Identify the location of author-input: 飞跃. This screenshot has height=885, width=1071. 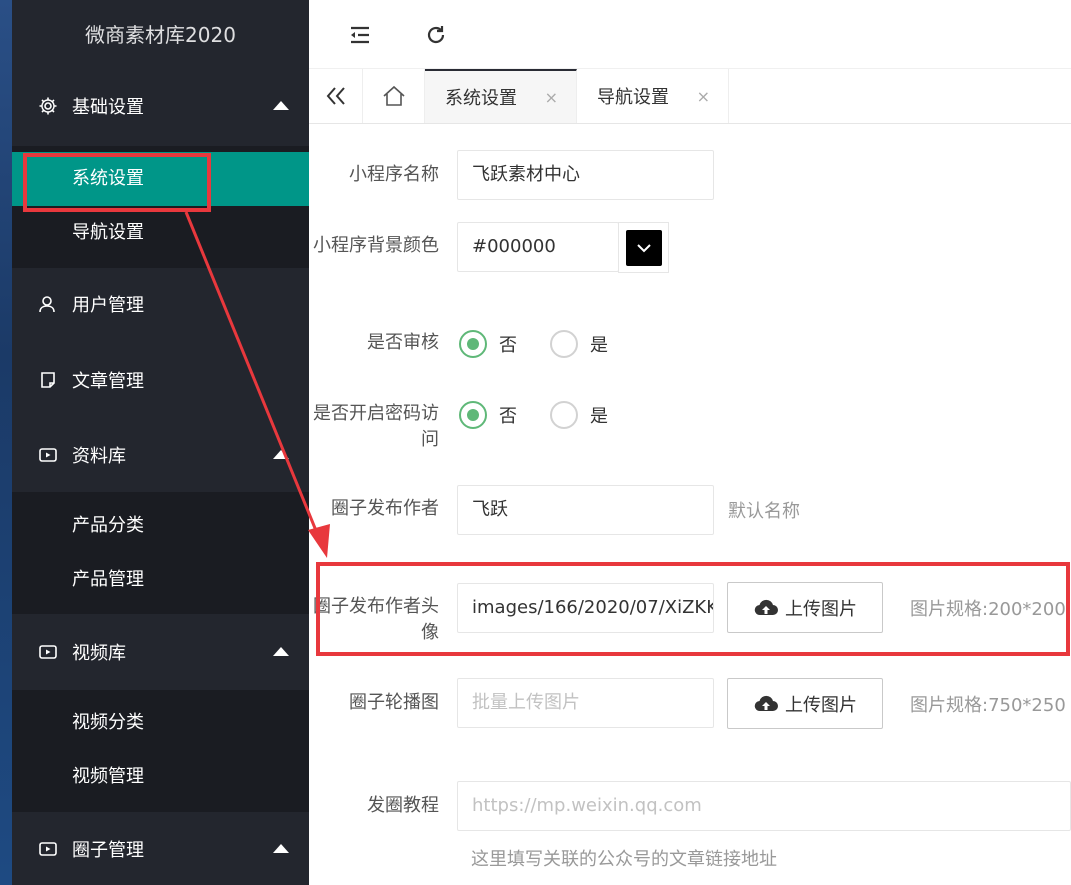
(585, 510).